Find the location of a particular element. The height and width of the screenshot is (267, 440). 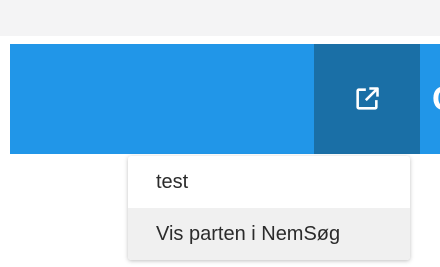

menu-item-vis-parten-i-nemsog: Vis parten i NemSøg is located at coordinates (269, 234).